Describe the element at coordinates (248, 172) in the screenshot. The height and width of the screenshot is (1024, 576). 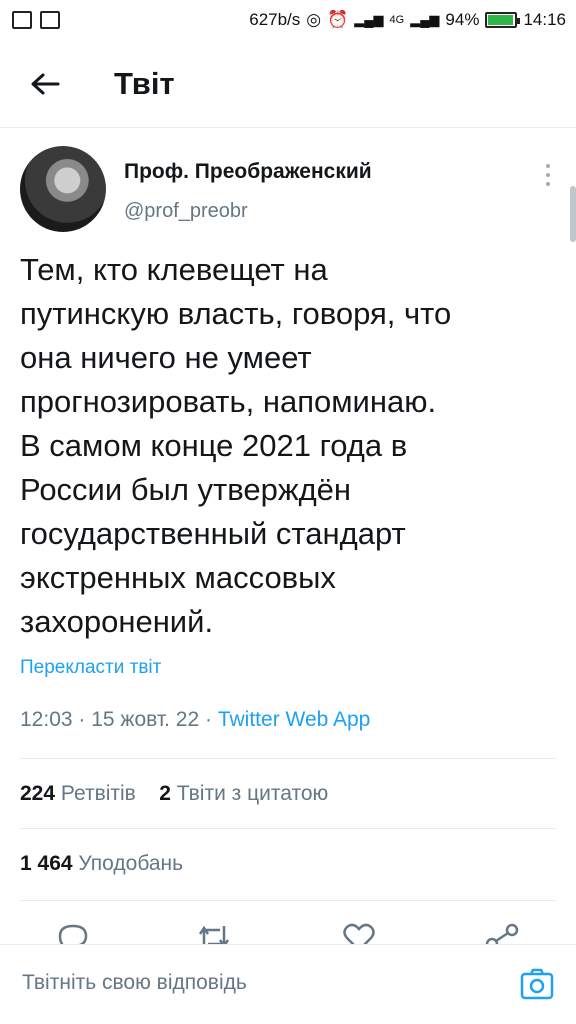
I see `author-name: Проф. Преображенский` at that location.